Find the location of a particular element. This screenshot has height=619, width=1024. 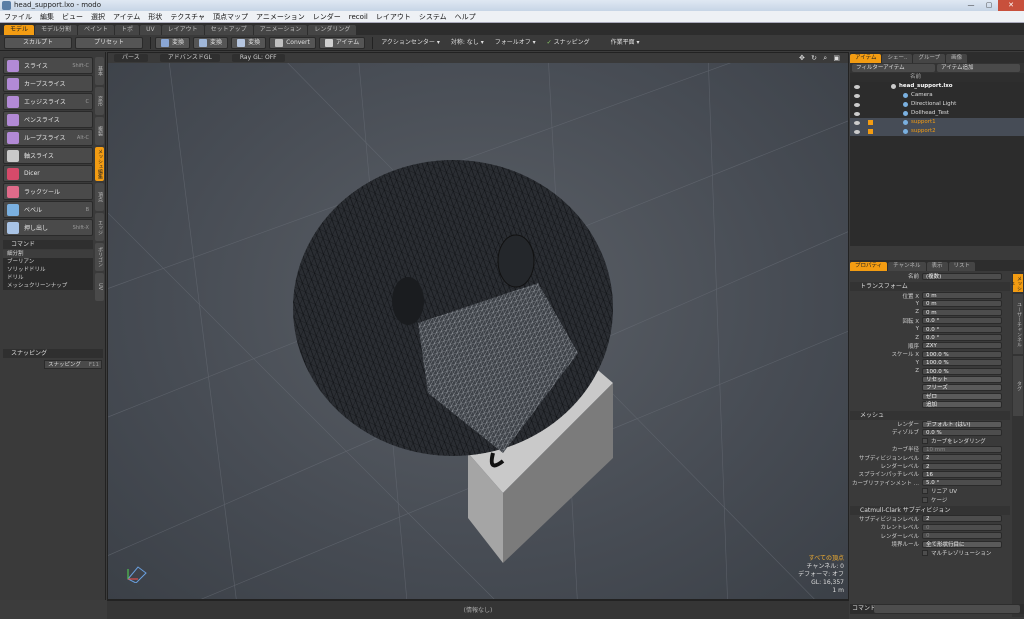

tool-category-tab: UV is located at coordinates (99, 287).